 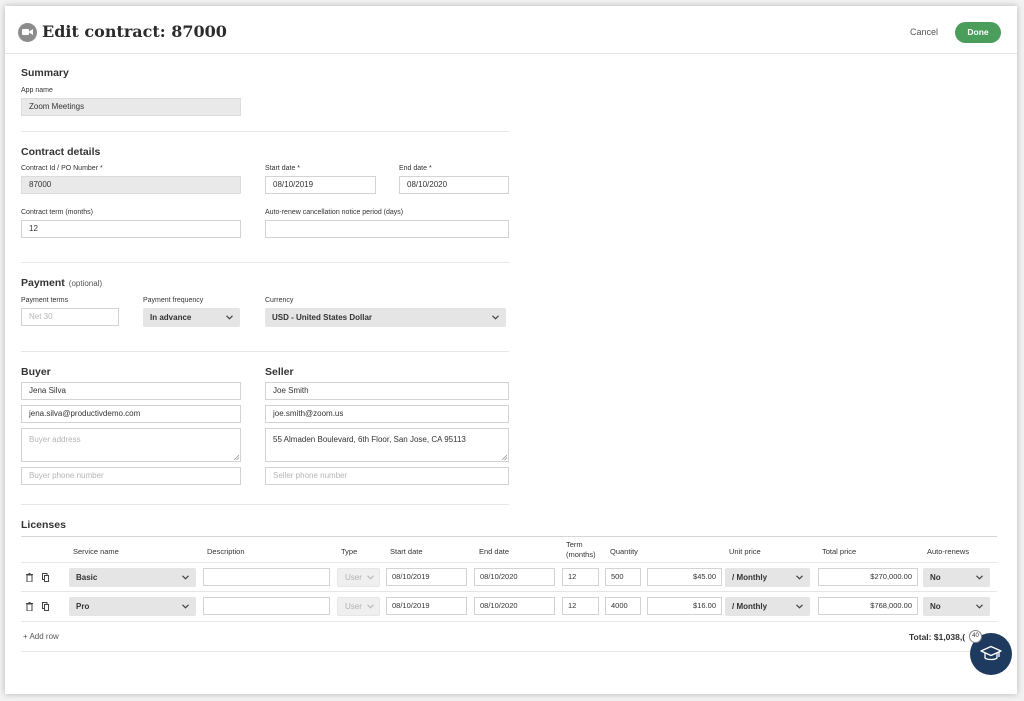 What do you see at coordinates (387, 476) in the screenshot?
I see `seller-phone-field: Seller phone number` at bounding box center [387, 476].